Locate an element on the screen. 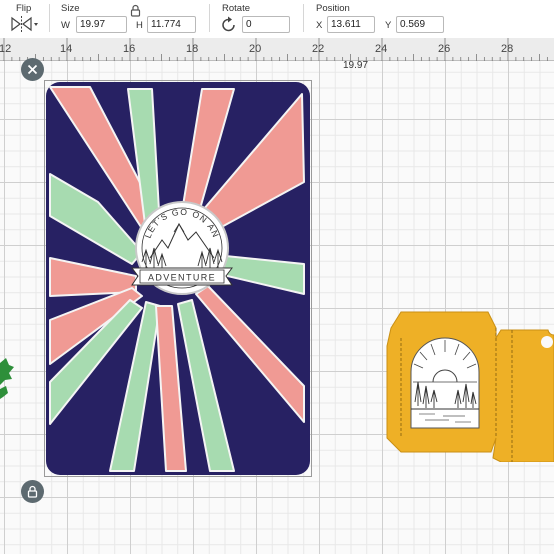 Image resolution: width=554 pixels, height=554 pixels. ruler-number: 24 is located at coordinates (381, 49).